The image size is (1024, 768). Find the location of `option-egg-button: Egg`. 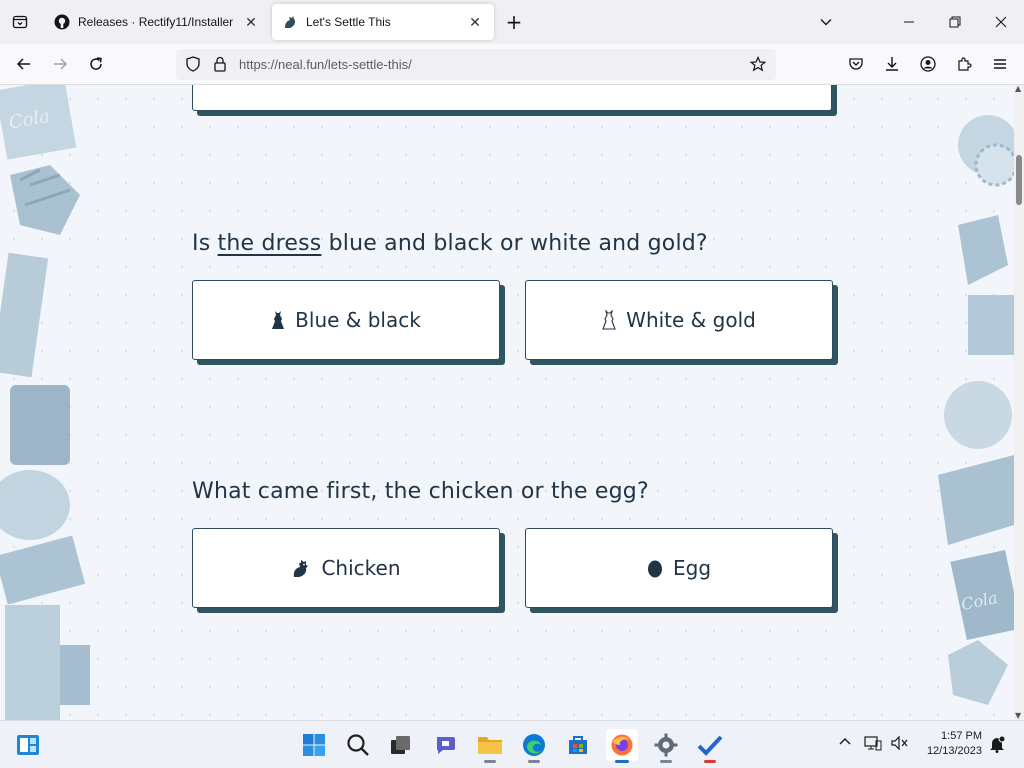

option-egg-button: Egg is located at coordinates (679, 568).